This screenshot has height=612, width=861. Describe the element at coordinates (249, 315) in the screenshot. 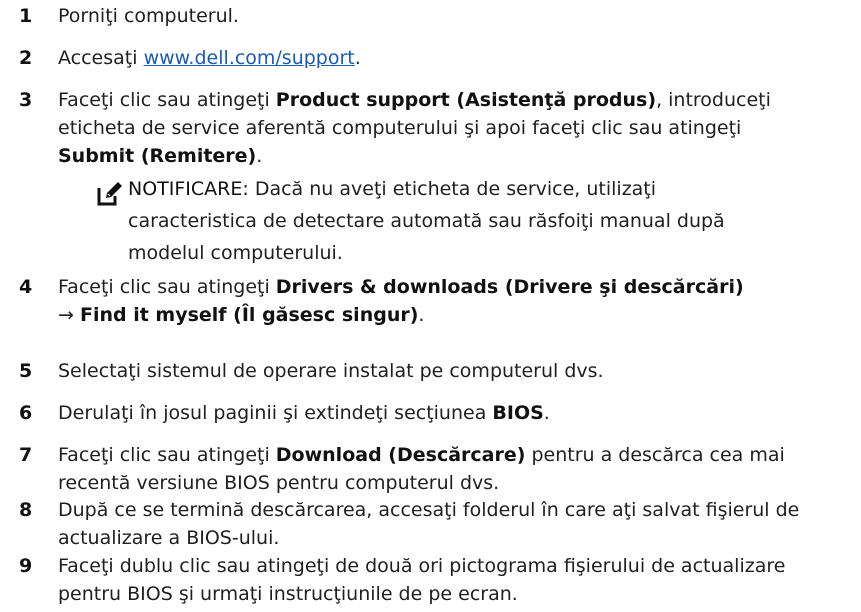

I see `bold-term: Find it myself (Îl găsesc singur)` at that location.